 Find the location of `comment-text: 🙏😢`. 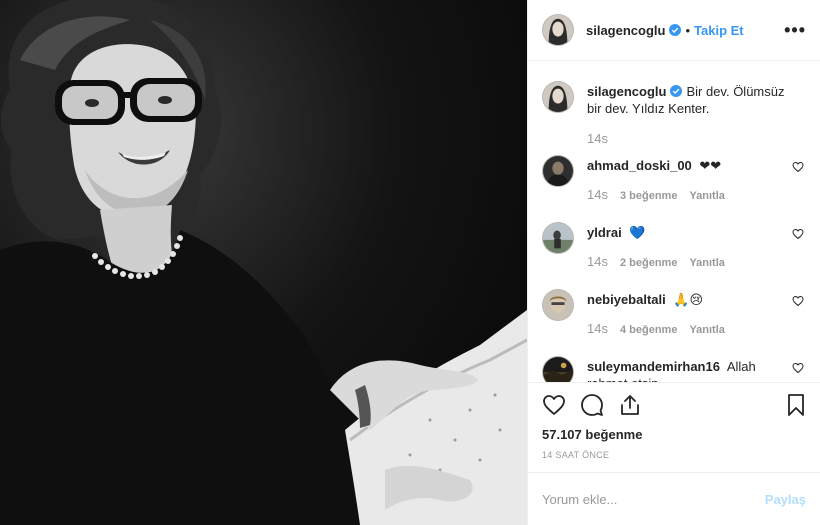

comment-text: 🙏😢 is located at coordinates (688, 299).